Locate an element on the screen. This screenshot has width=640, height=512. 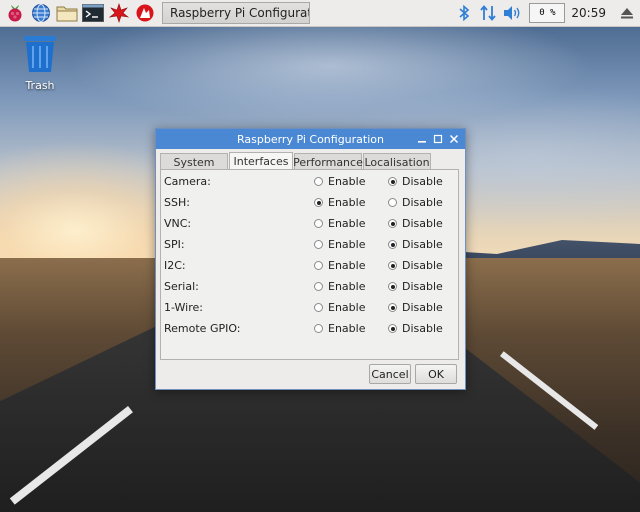
vnc-disable-radio: Disable is located at coordinates (415, 223).